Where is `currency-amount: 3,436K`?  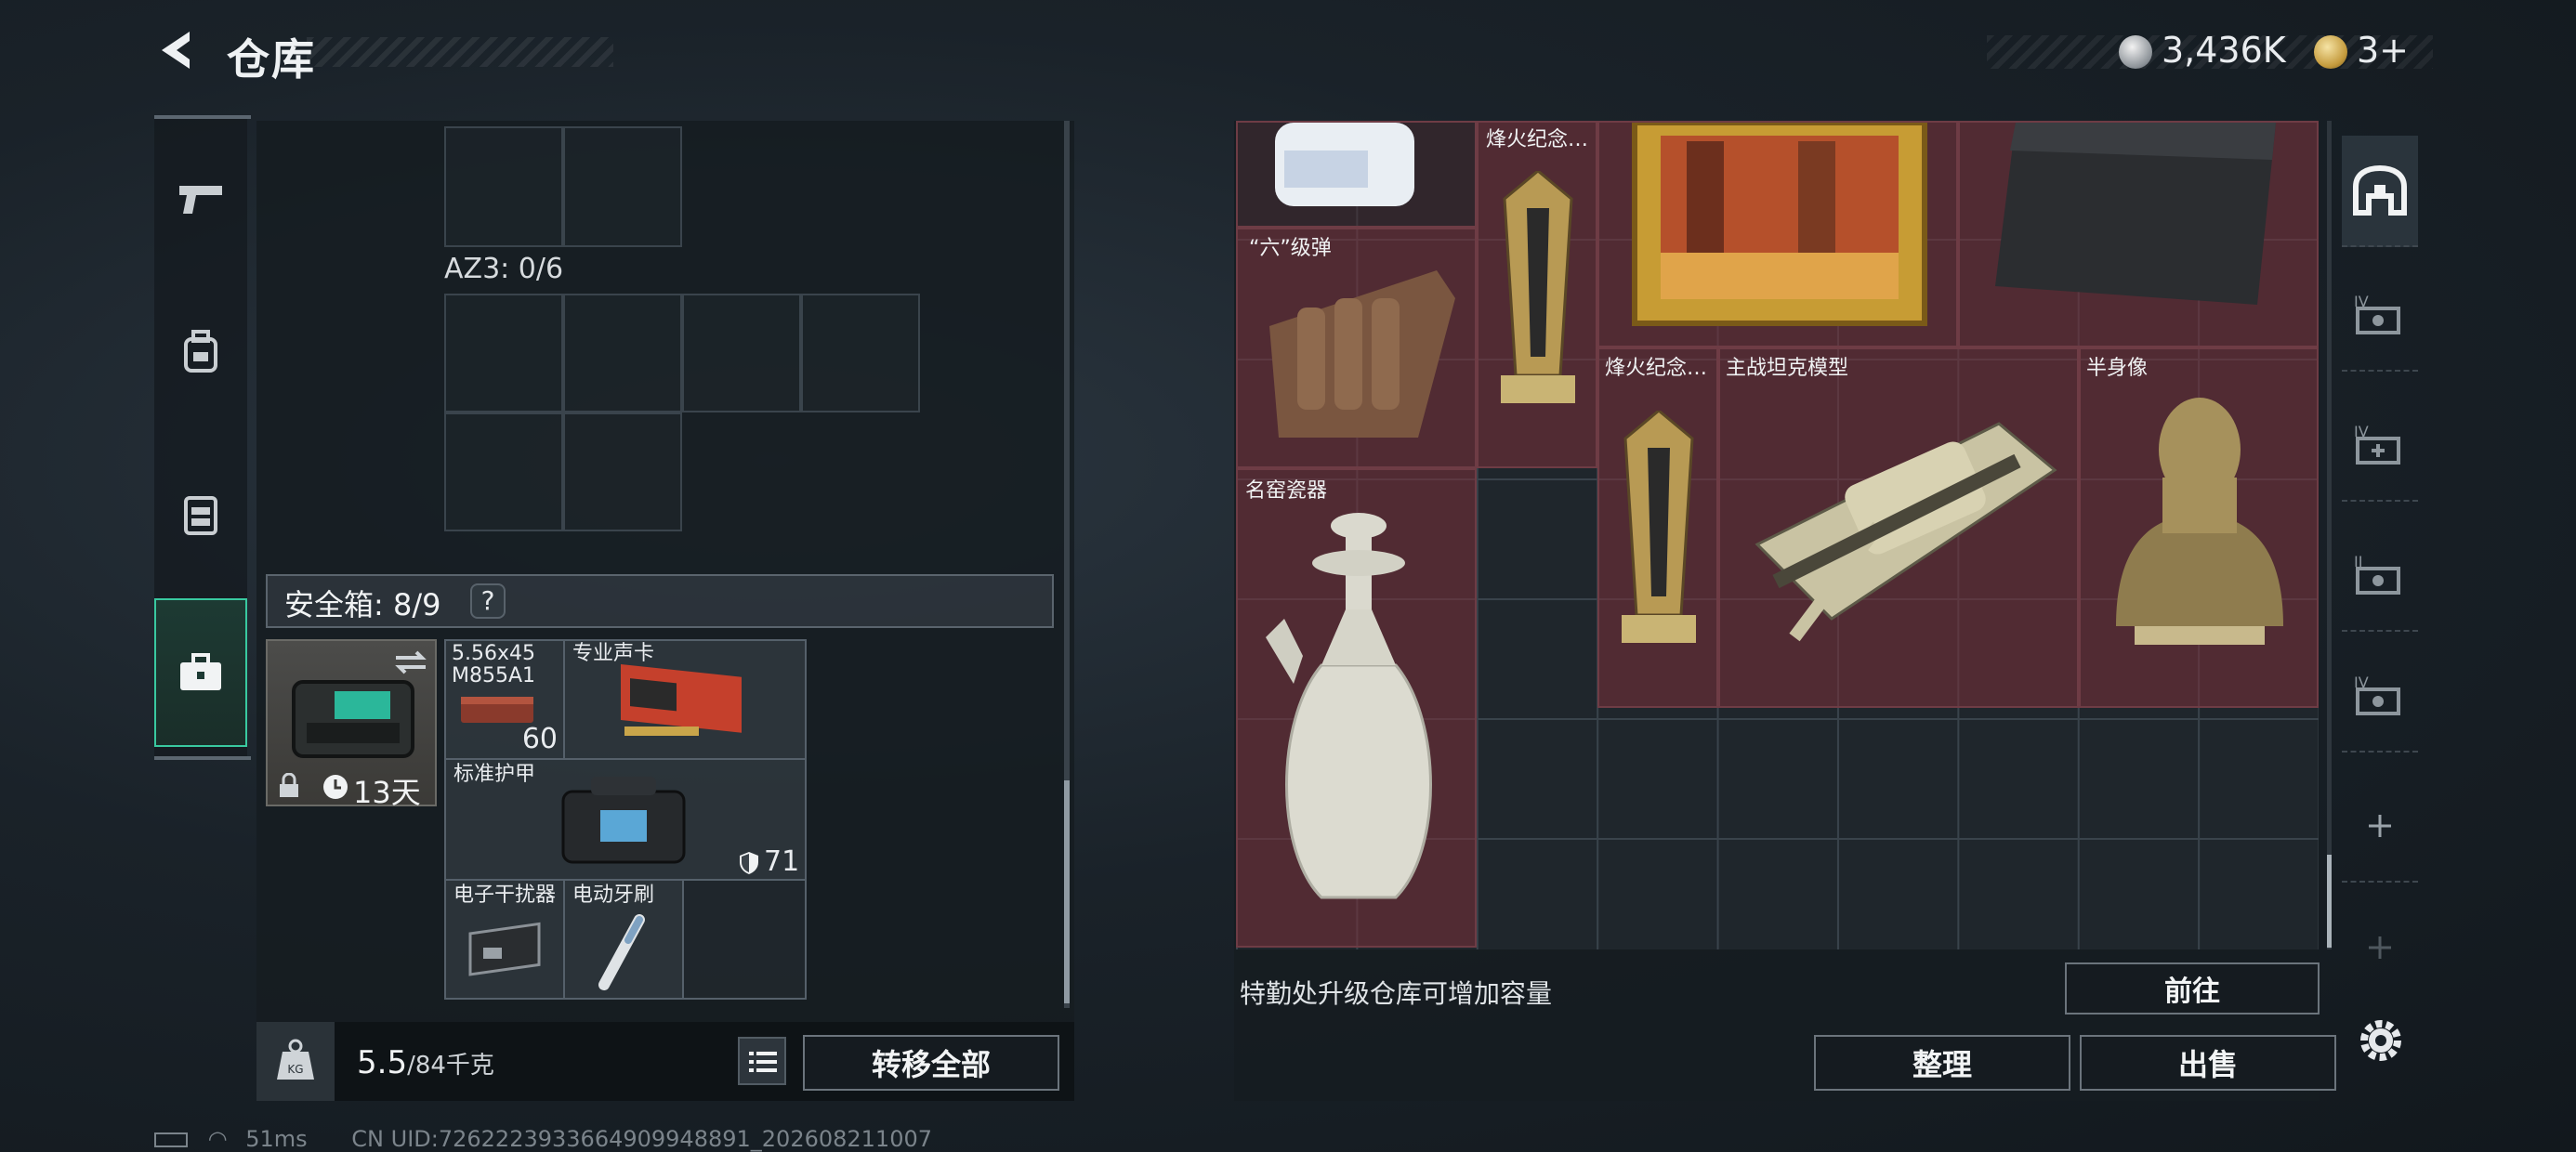 currency-amount: 3,436K is located at coordinates (2224, 50).